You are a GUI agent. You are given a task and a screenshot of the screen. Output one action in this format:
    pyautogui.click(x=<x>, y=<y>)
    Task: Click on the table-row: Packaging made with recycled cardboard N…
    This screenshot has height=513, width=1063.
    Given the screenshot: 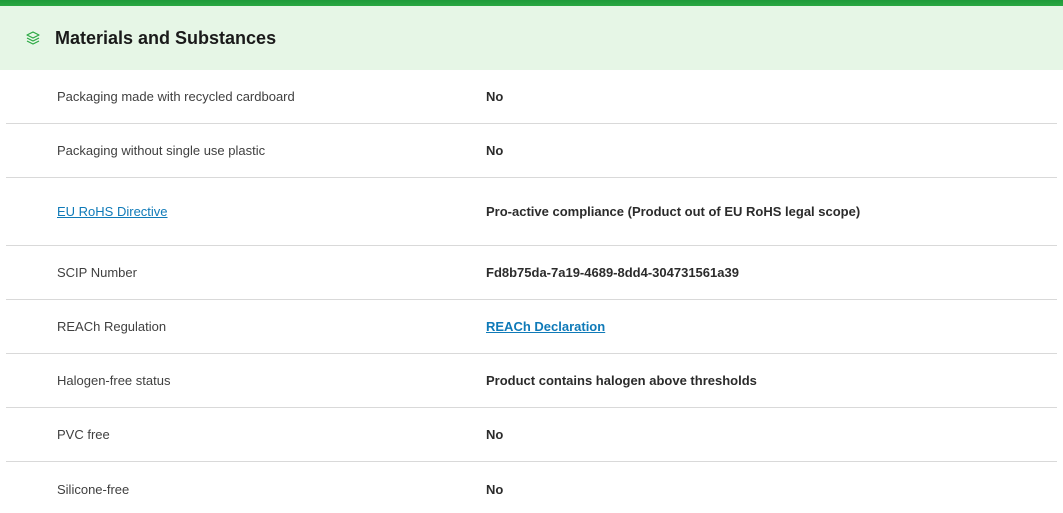 What is the action you would take?
    pyautogui.click(x=531, y=97)
    